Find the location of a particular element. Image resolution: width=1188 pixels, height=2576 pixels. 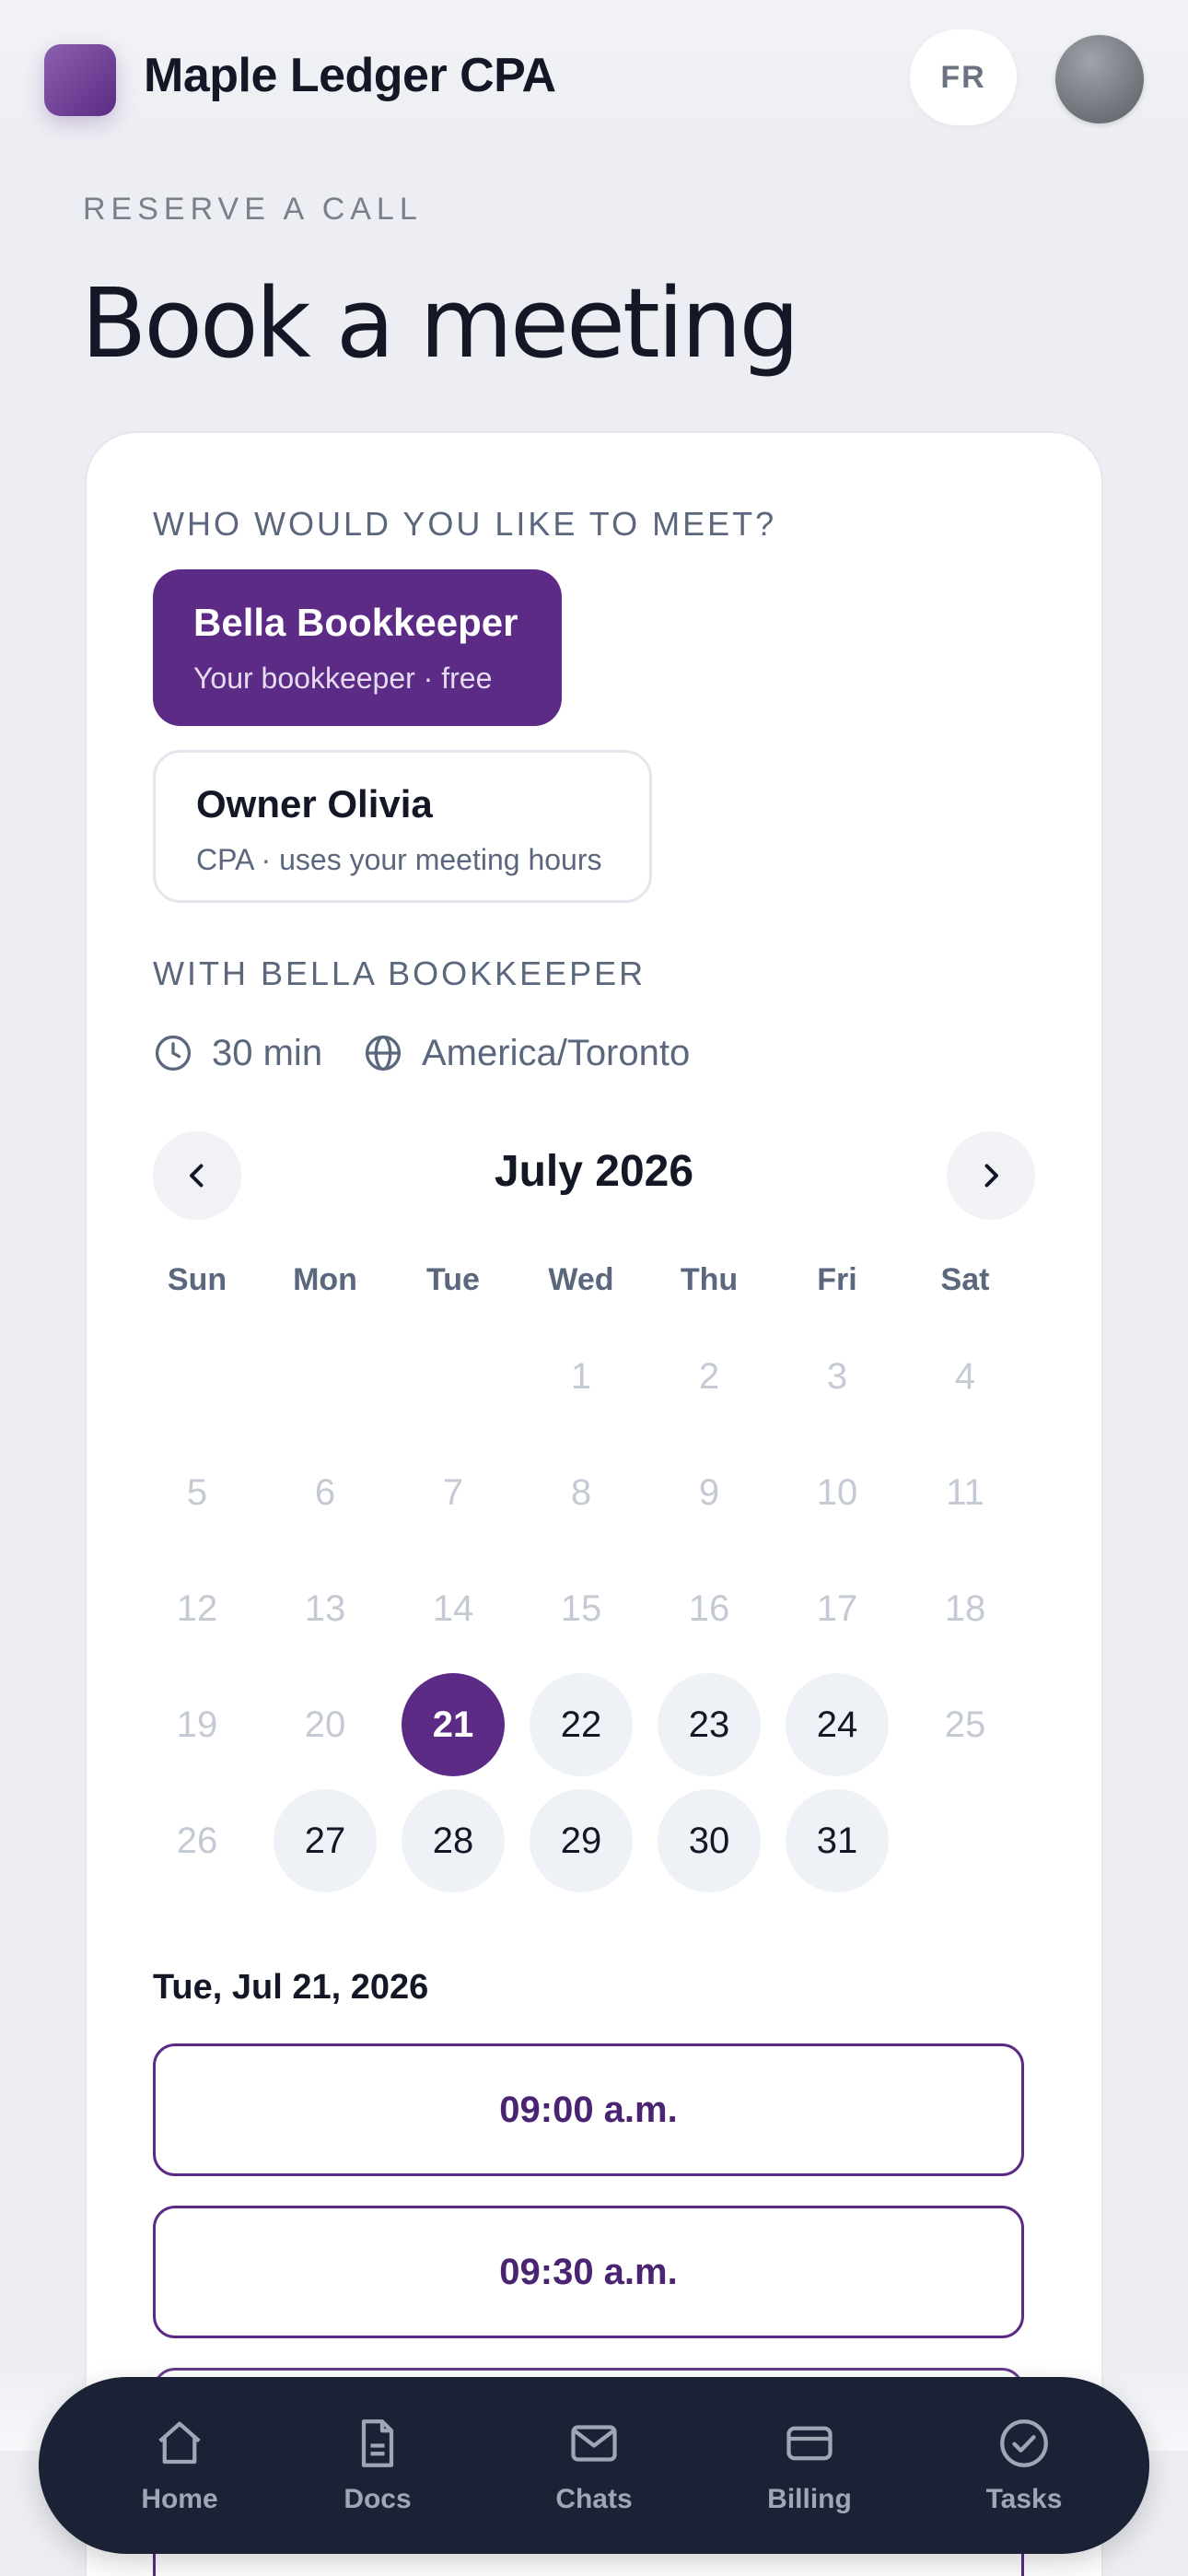

calendar-day-unavailable: 15 is located at coordinates (581, 1608).